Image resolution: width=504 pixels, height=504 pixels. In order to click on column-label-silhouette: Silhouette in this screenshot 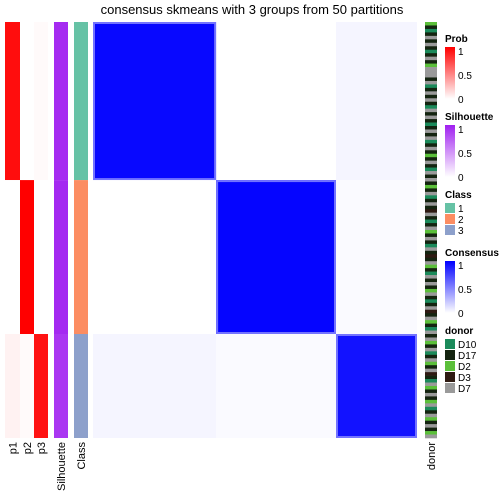, I will do `click(62, 466)`.